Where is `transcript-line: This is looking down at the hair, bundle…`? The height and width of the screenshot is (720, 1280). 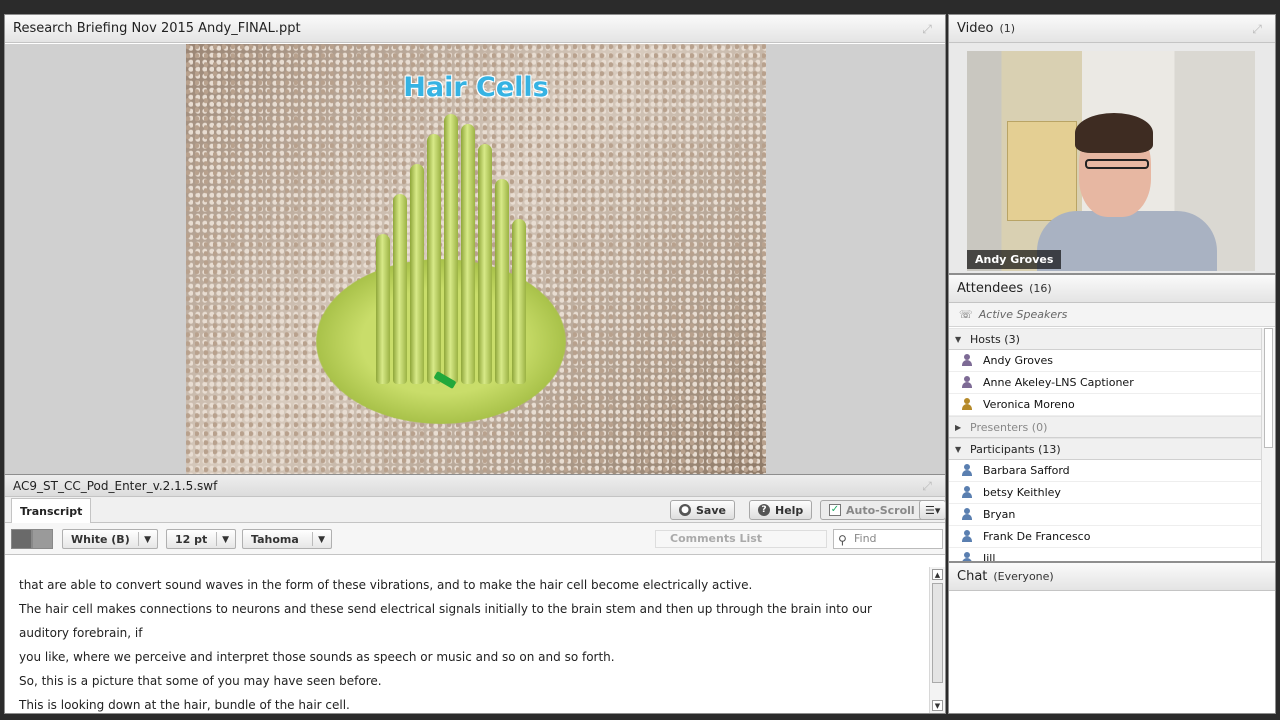 transcript-line: This is looking down at the hair, bundle… is located at coordinates (184, 705).